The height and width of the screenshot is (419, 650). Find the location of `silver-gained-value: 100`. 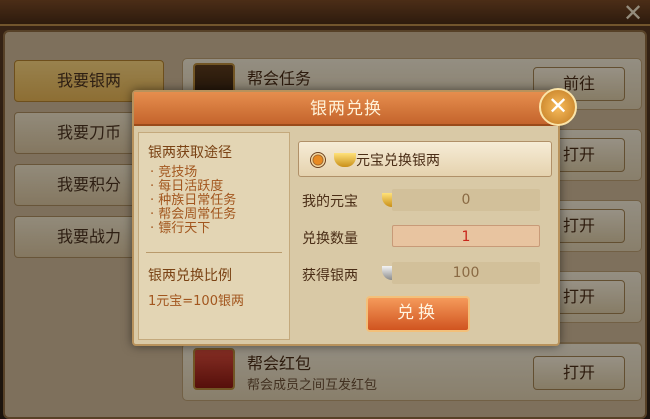

silver-gained-value: 100 is located at coordinates (466, 273).